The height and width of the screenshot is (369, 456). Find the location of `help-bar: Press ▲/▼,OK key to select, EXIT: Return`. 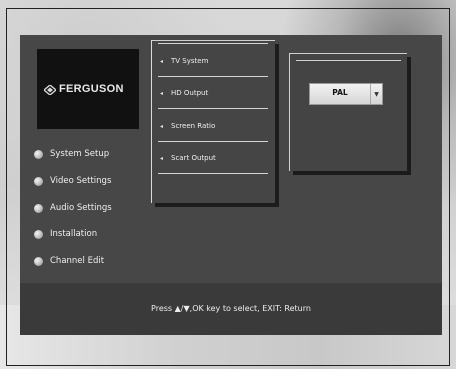

help-bar: Press ▲/▼,OK key to select, EXIT: Return is located at coordinates (231, 309).